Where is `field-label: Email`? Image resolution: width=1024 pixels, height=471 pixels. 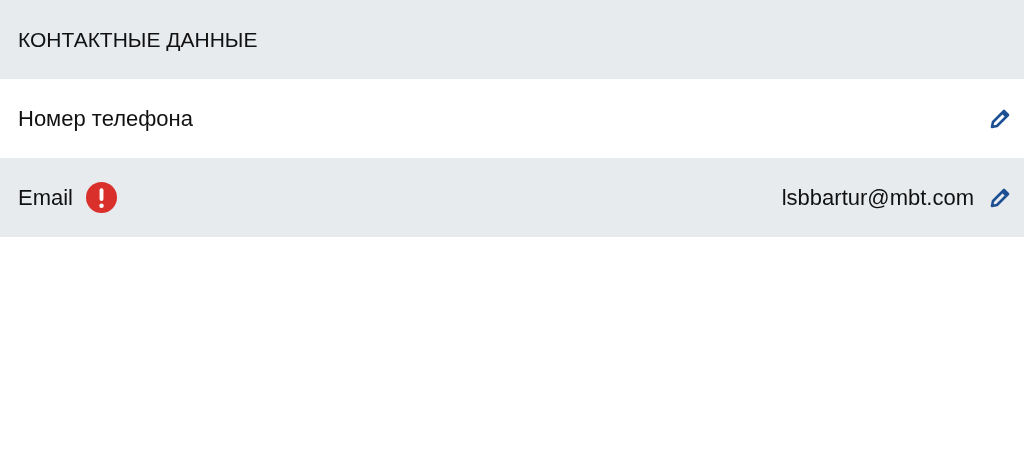
field-label: Email is located at coordinates (45, 197).